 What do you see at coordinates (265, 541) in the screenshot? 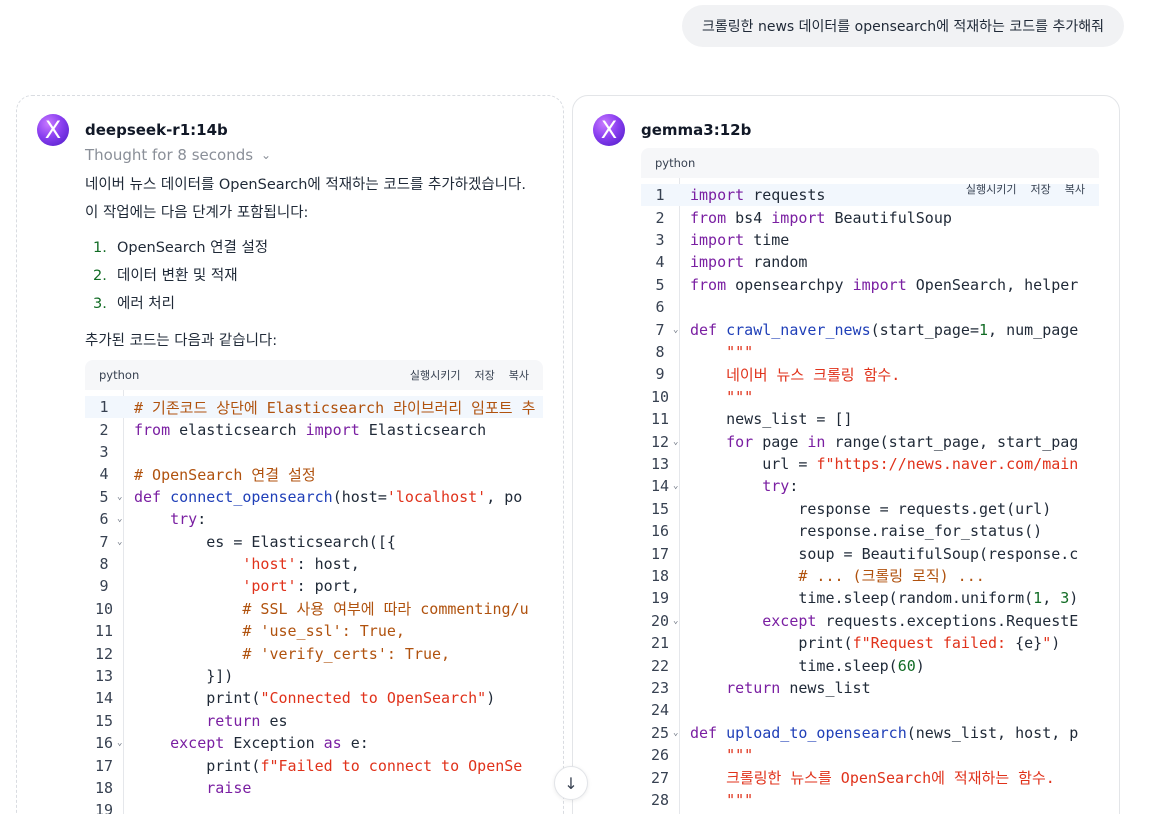
I see `code-text: es = Elasticsearch([{` at bounding box center [265, 541].